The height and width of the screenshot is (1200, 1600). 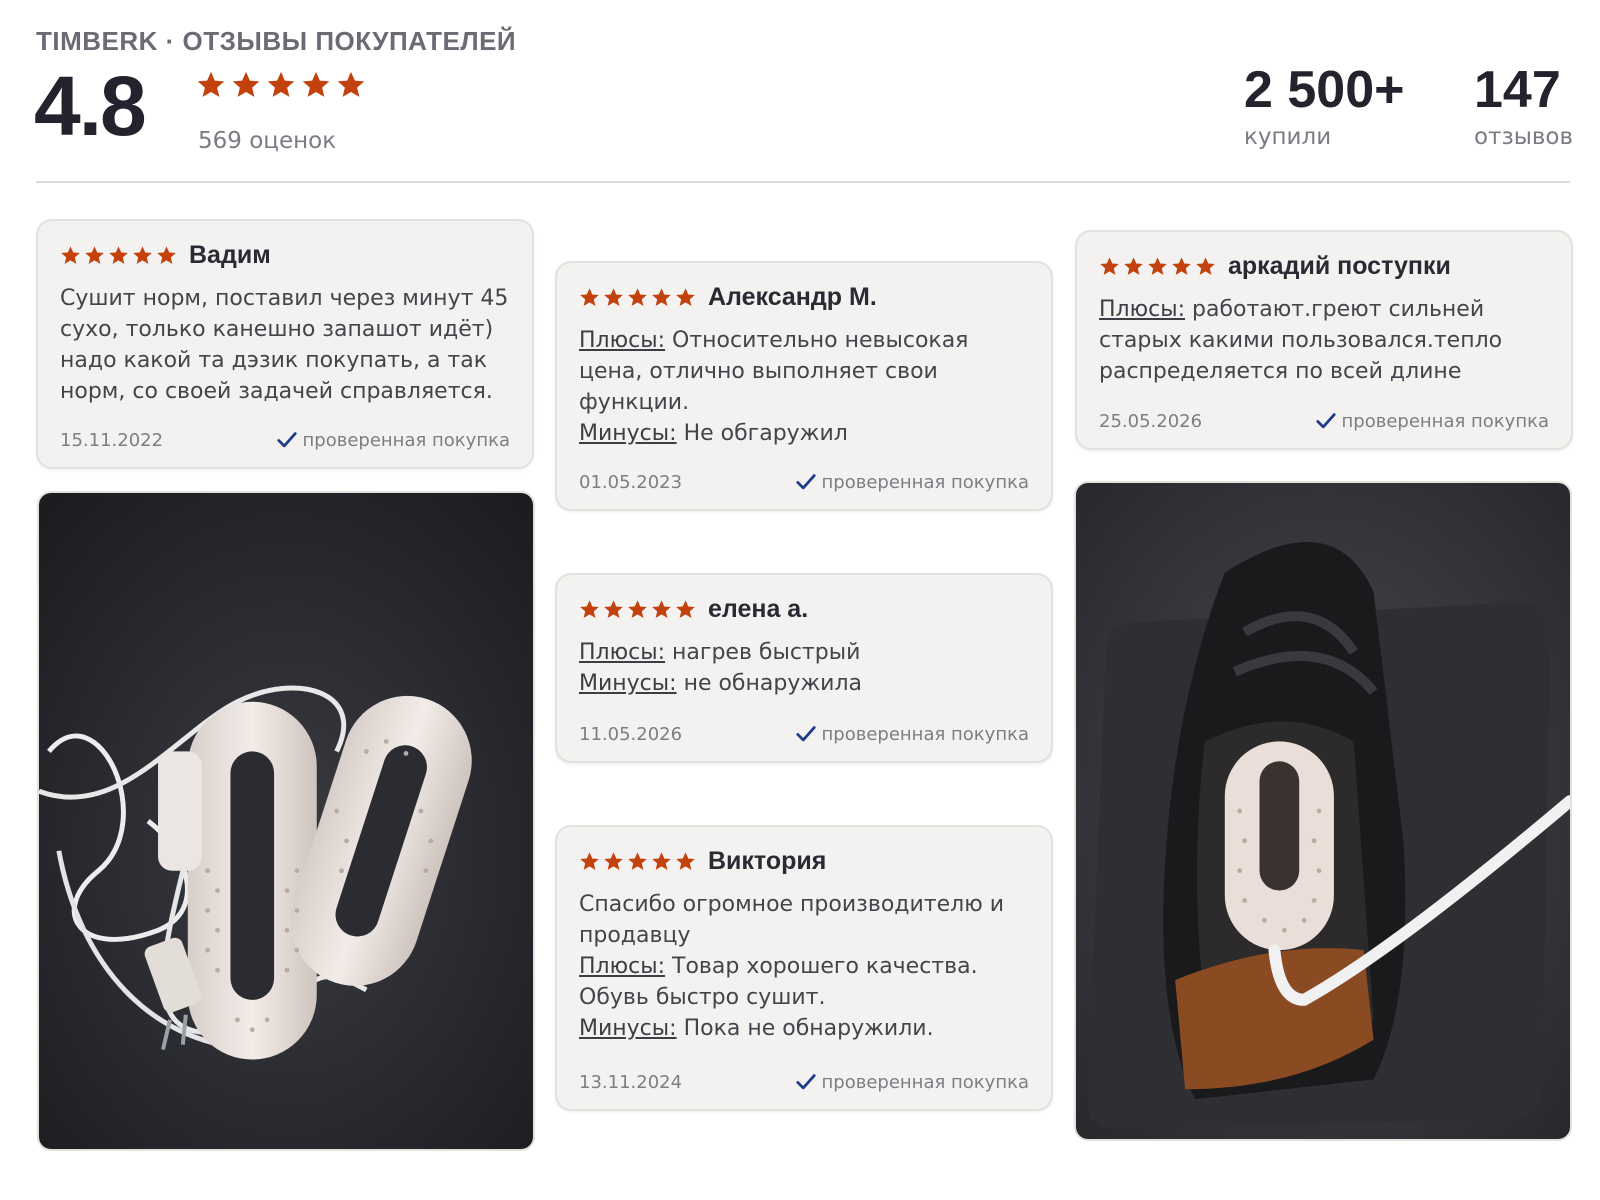 I want to click on brand-title: TIMBERK · ОТЗЫВЫ ПОКУПАТЕЛЕЙ, so click(x=276, y=41).